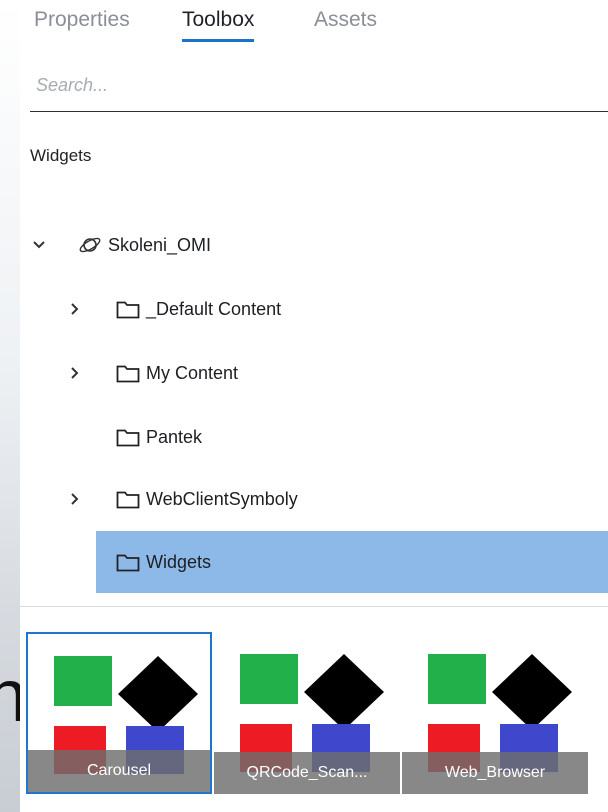 The height and width of the screenshot is (812, 608). Describe the element at coordinates (192, 372) in the screenshot. I see `tree-item-label: My Content` at that location.